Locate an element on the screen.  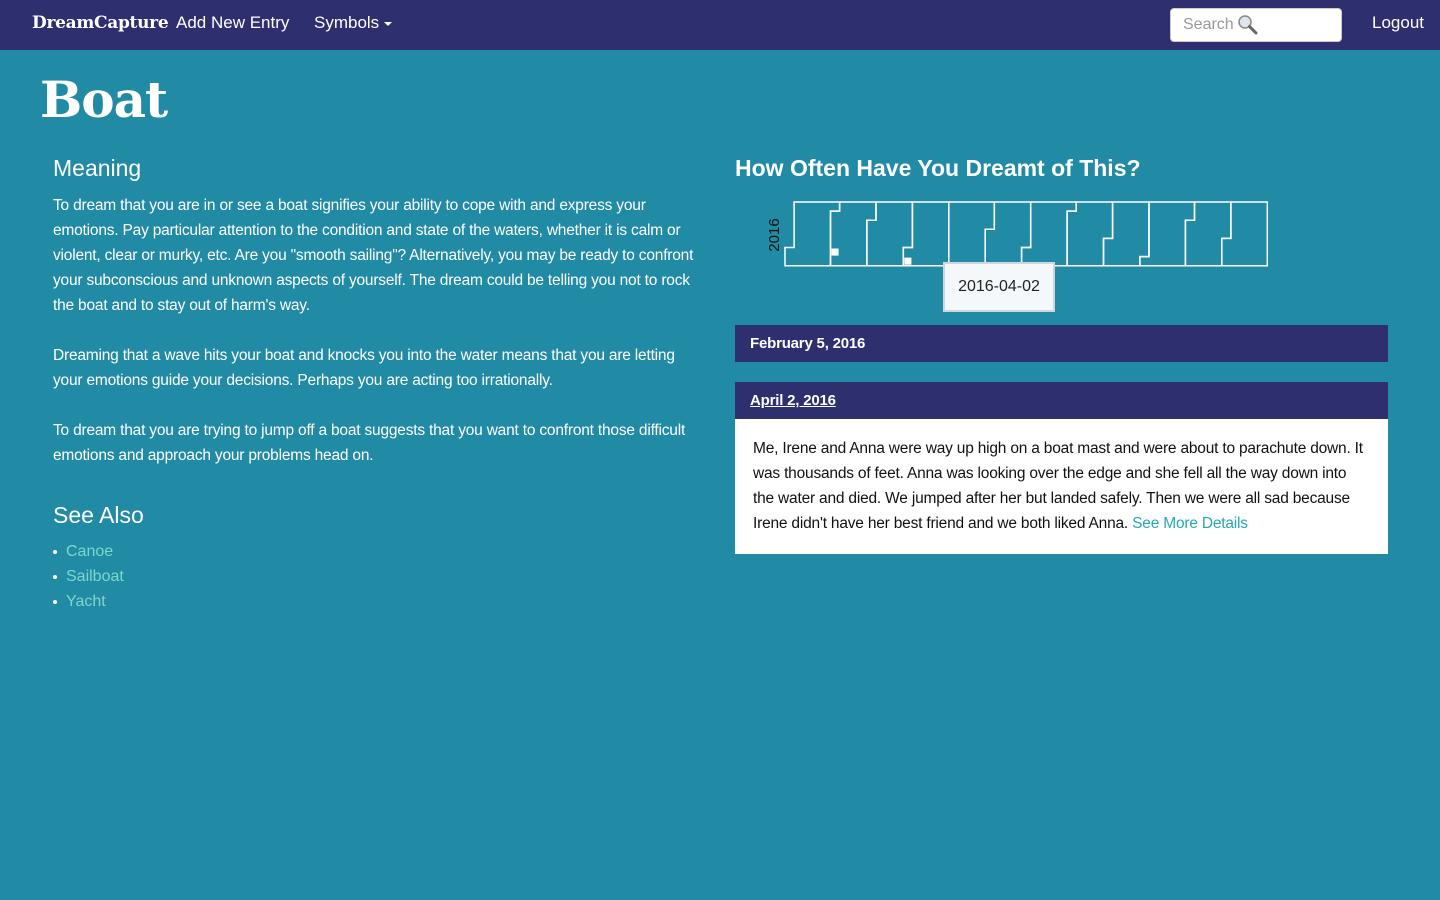
see-also-list: Canoe Sailboat Yacht is located at coordinates (378, 576).